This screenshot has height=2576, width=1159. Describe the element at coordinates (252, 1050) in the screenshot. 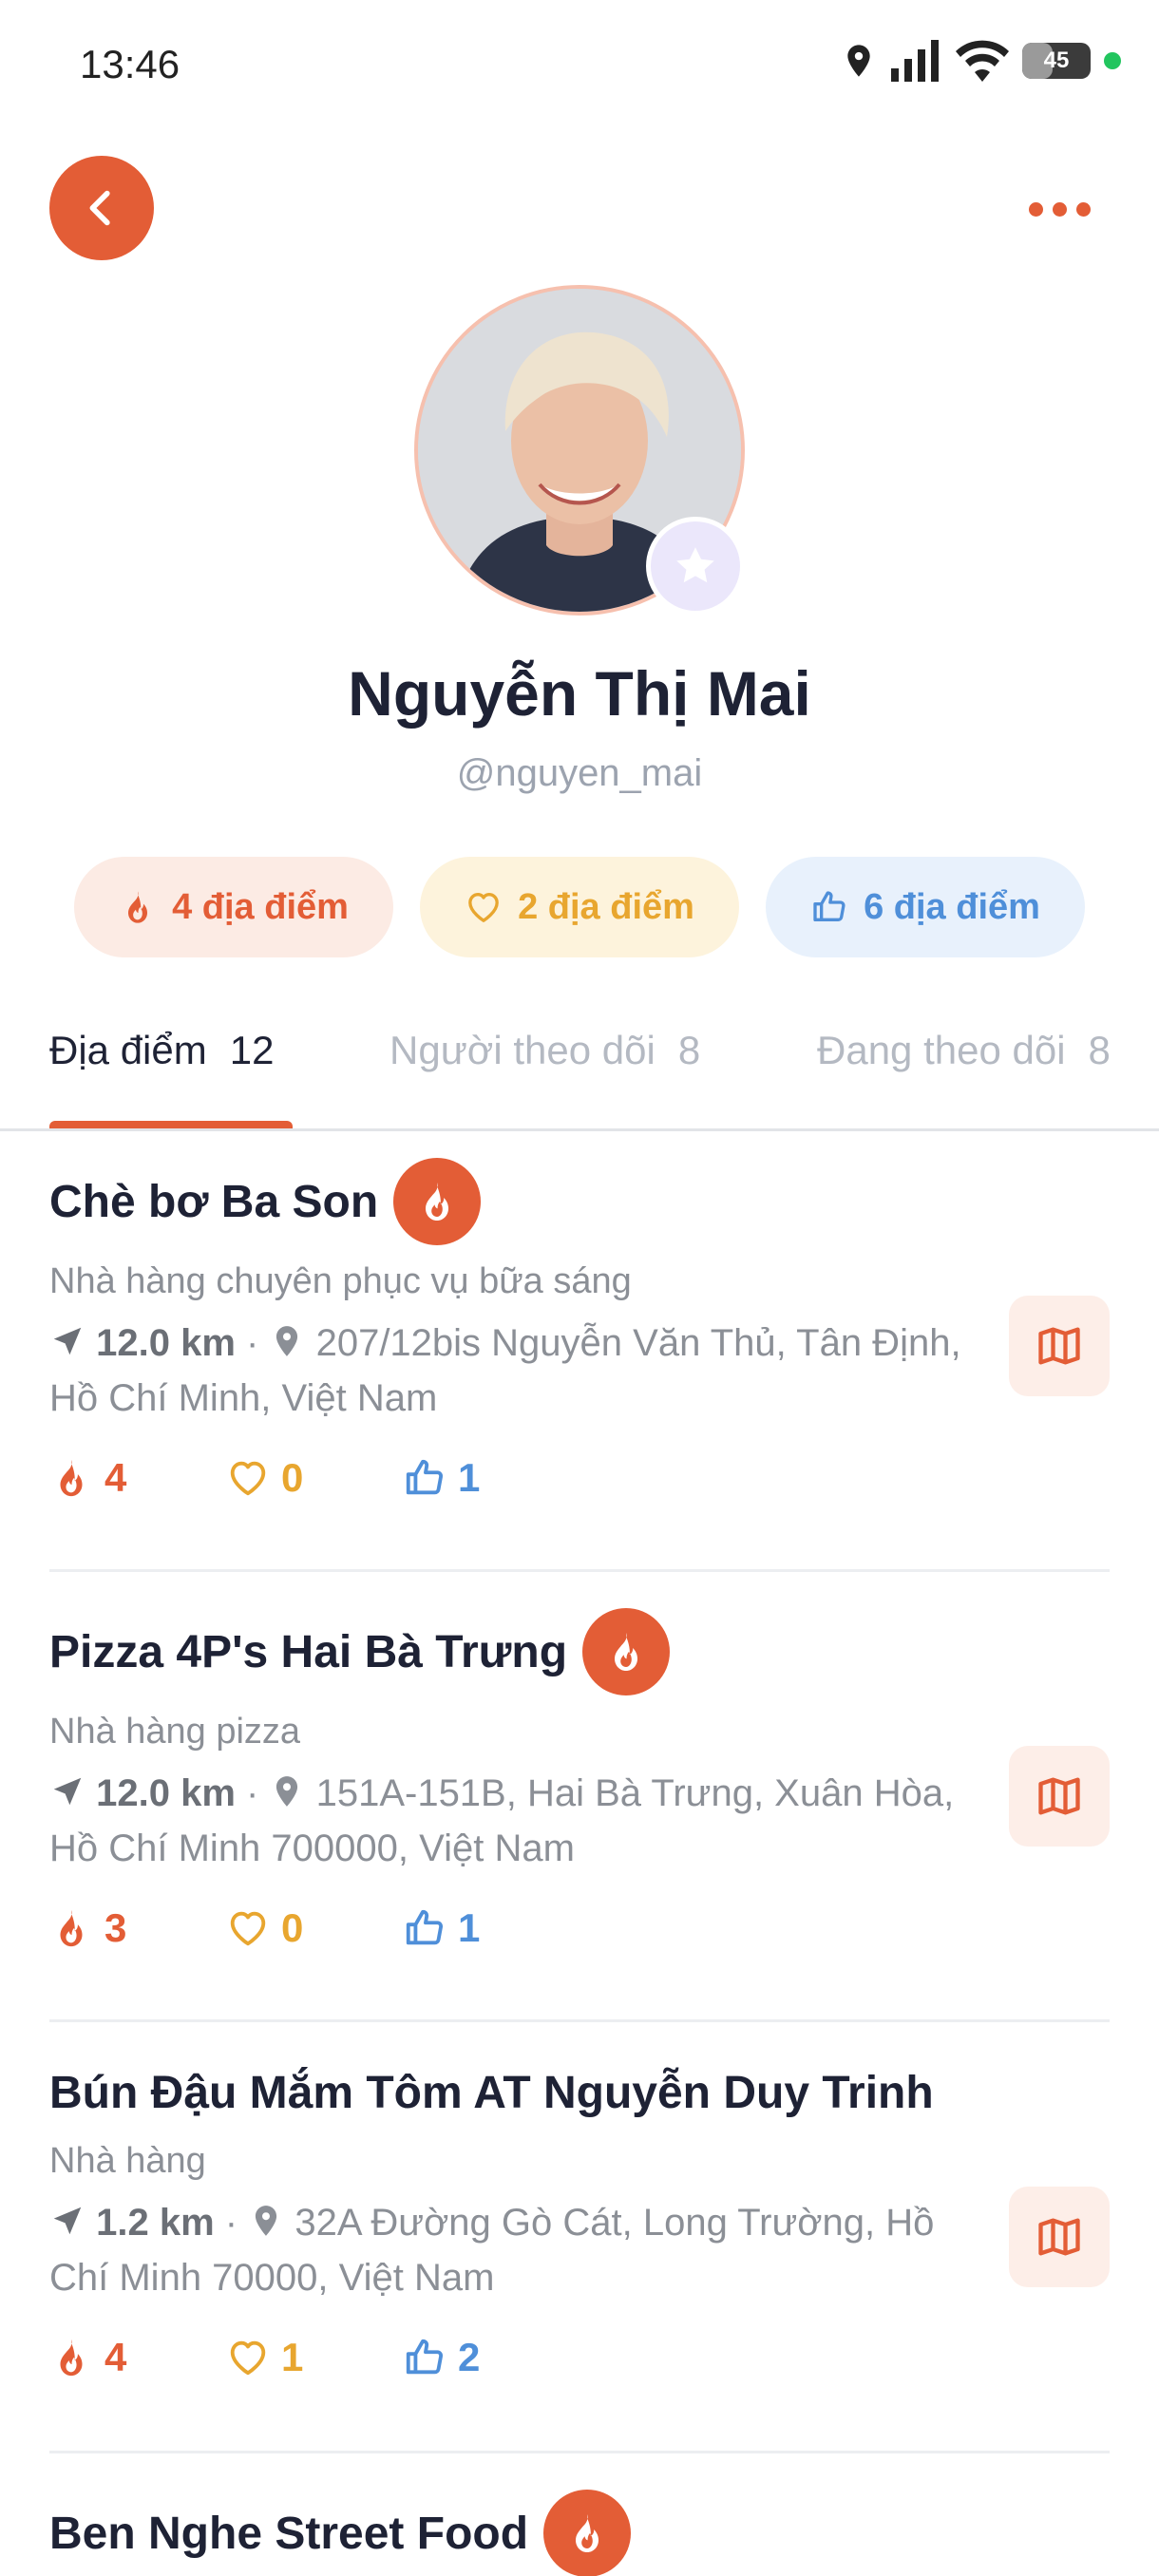

I see `tab-count: 12` at that location.